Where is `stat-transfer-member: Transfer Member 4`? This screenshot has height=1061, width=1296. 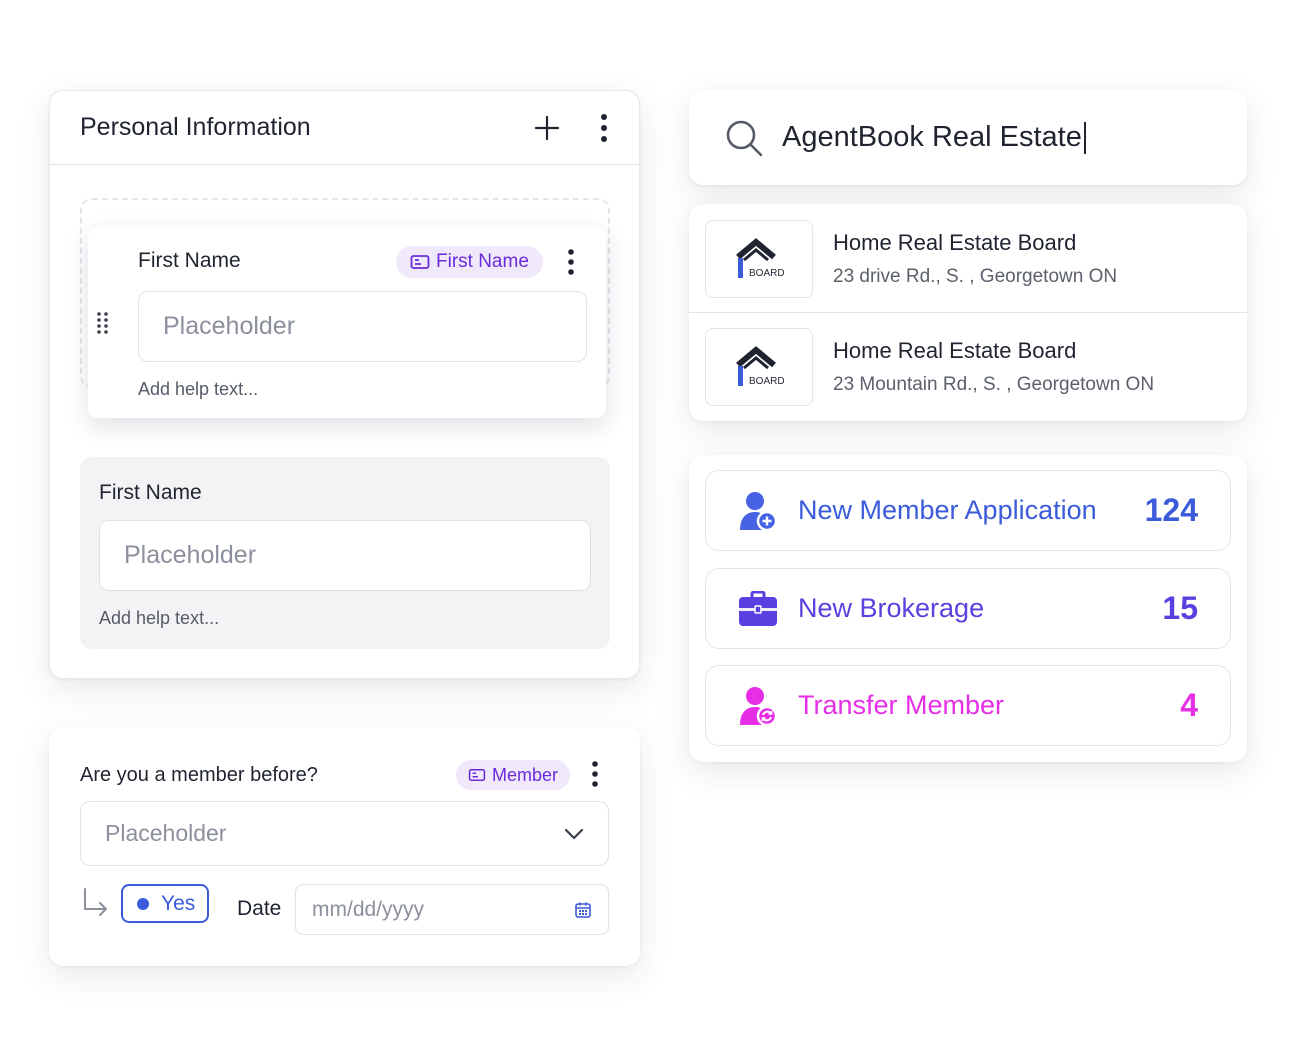 stat-transfer-member: Transfer Member 4 is located at coordinates (968, 705).